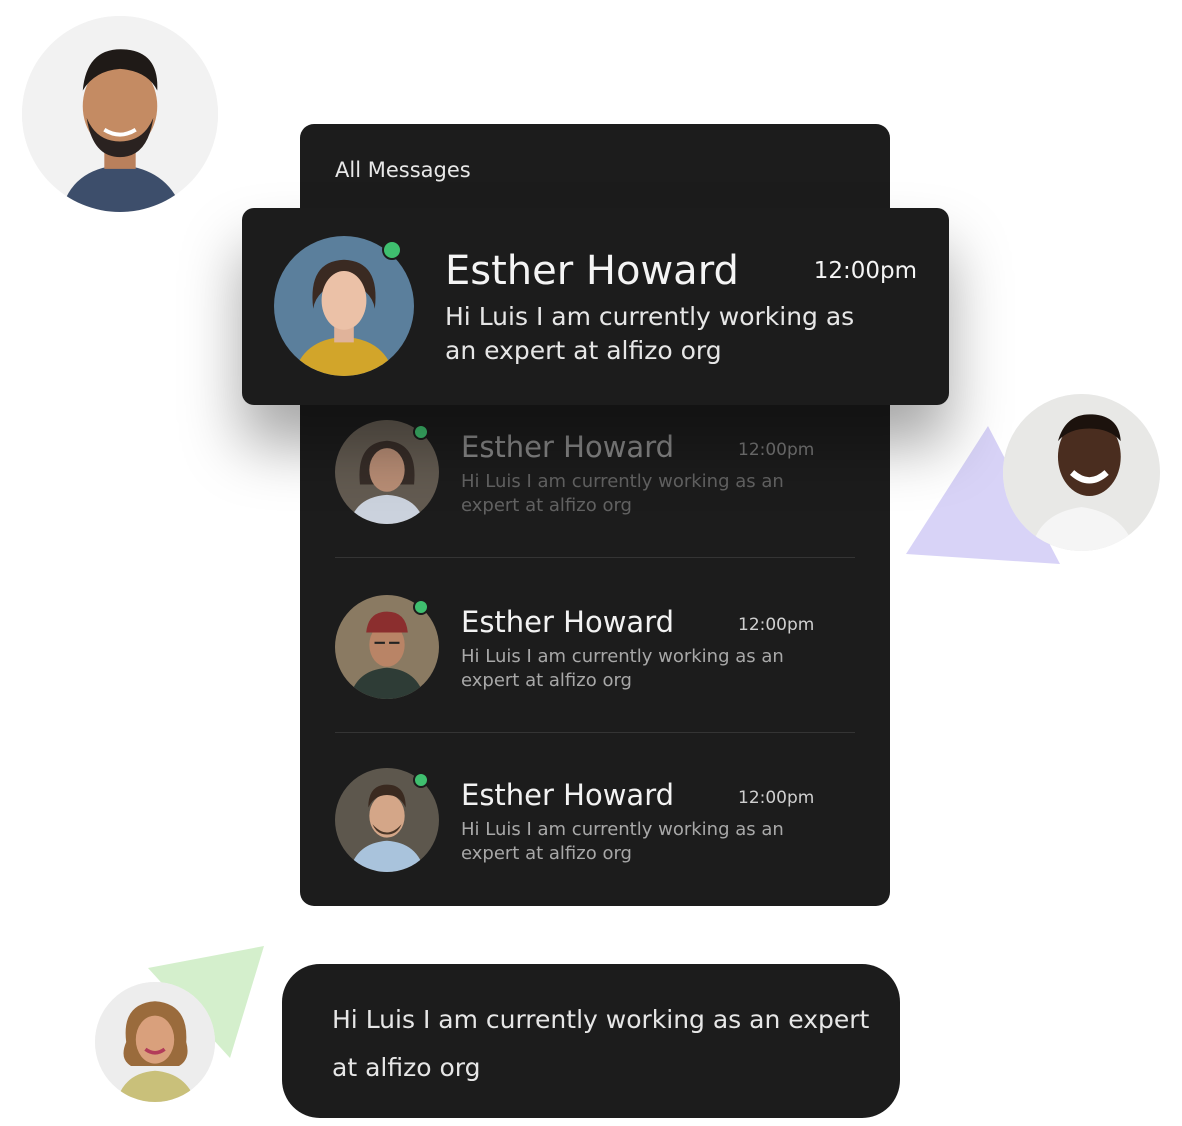 The width and height of the screenshot is (1182, 1126). Describe the element at coordinates (155, 1042) in the screenshot. I see `avatar-woman-curly-hair` at that location.